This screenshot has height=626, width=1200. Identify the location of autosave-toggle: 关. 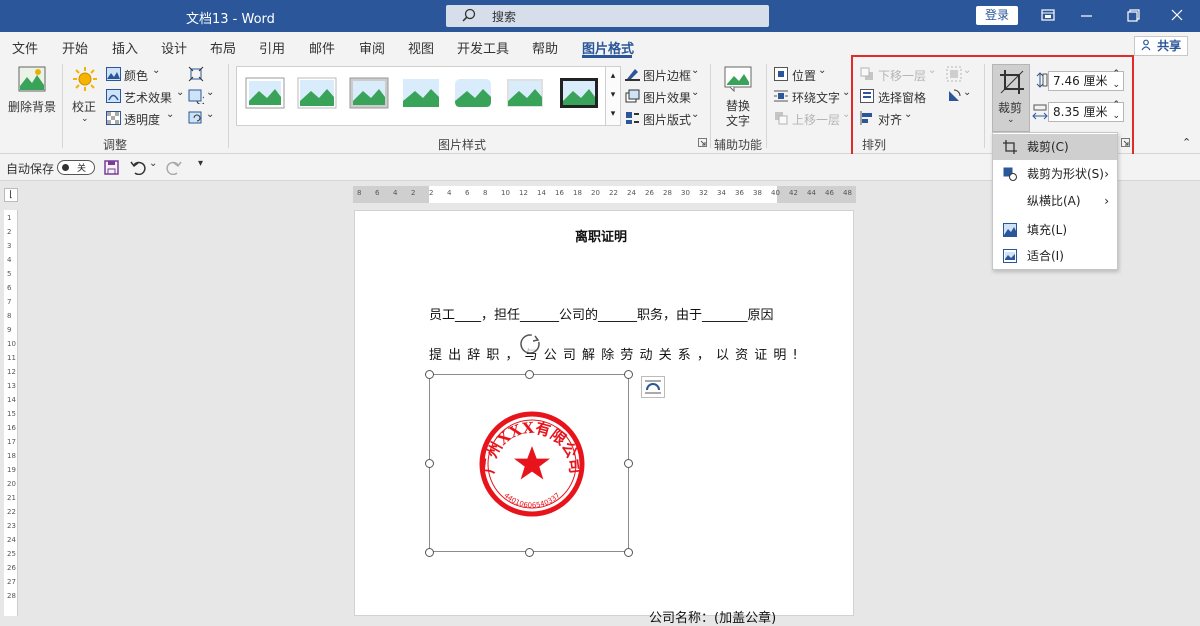
(76, 167).